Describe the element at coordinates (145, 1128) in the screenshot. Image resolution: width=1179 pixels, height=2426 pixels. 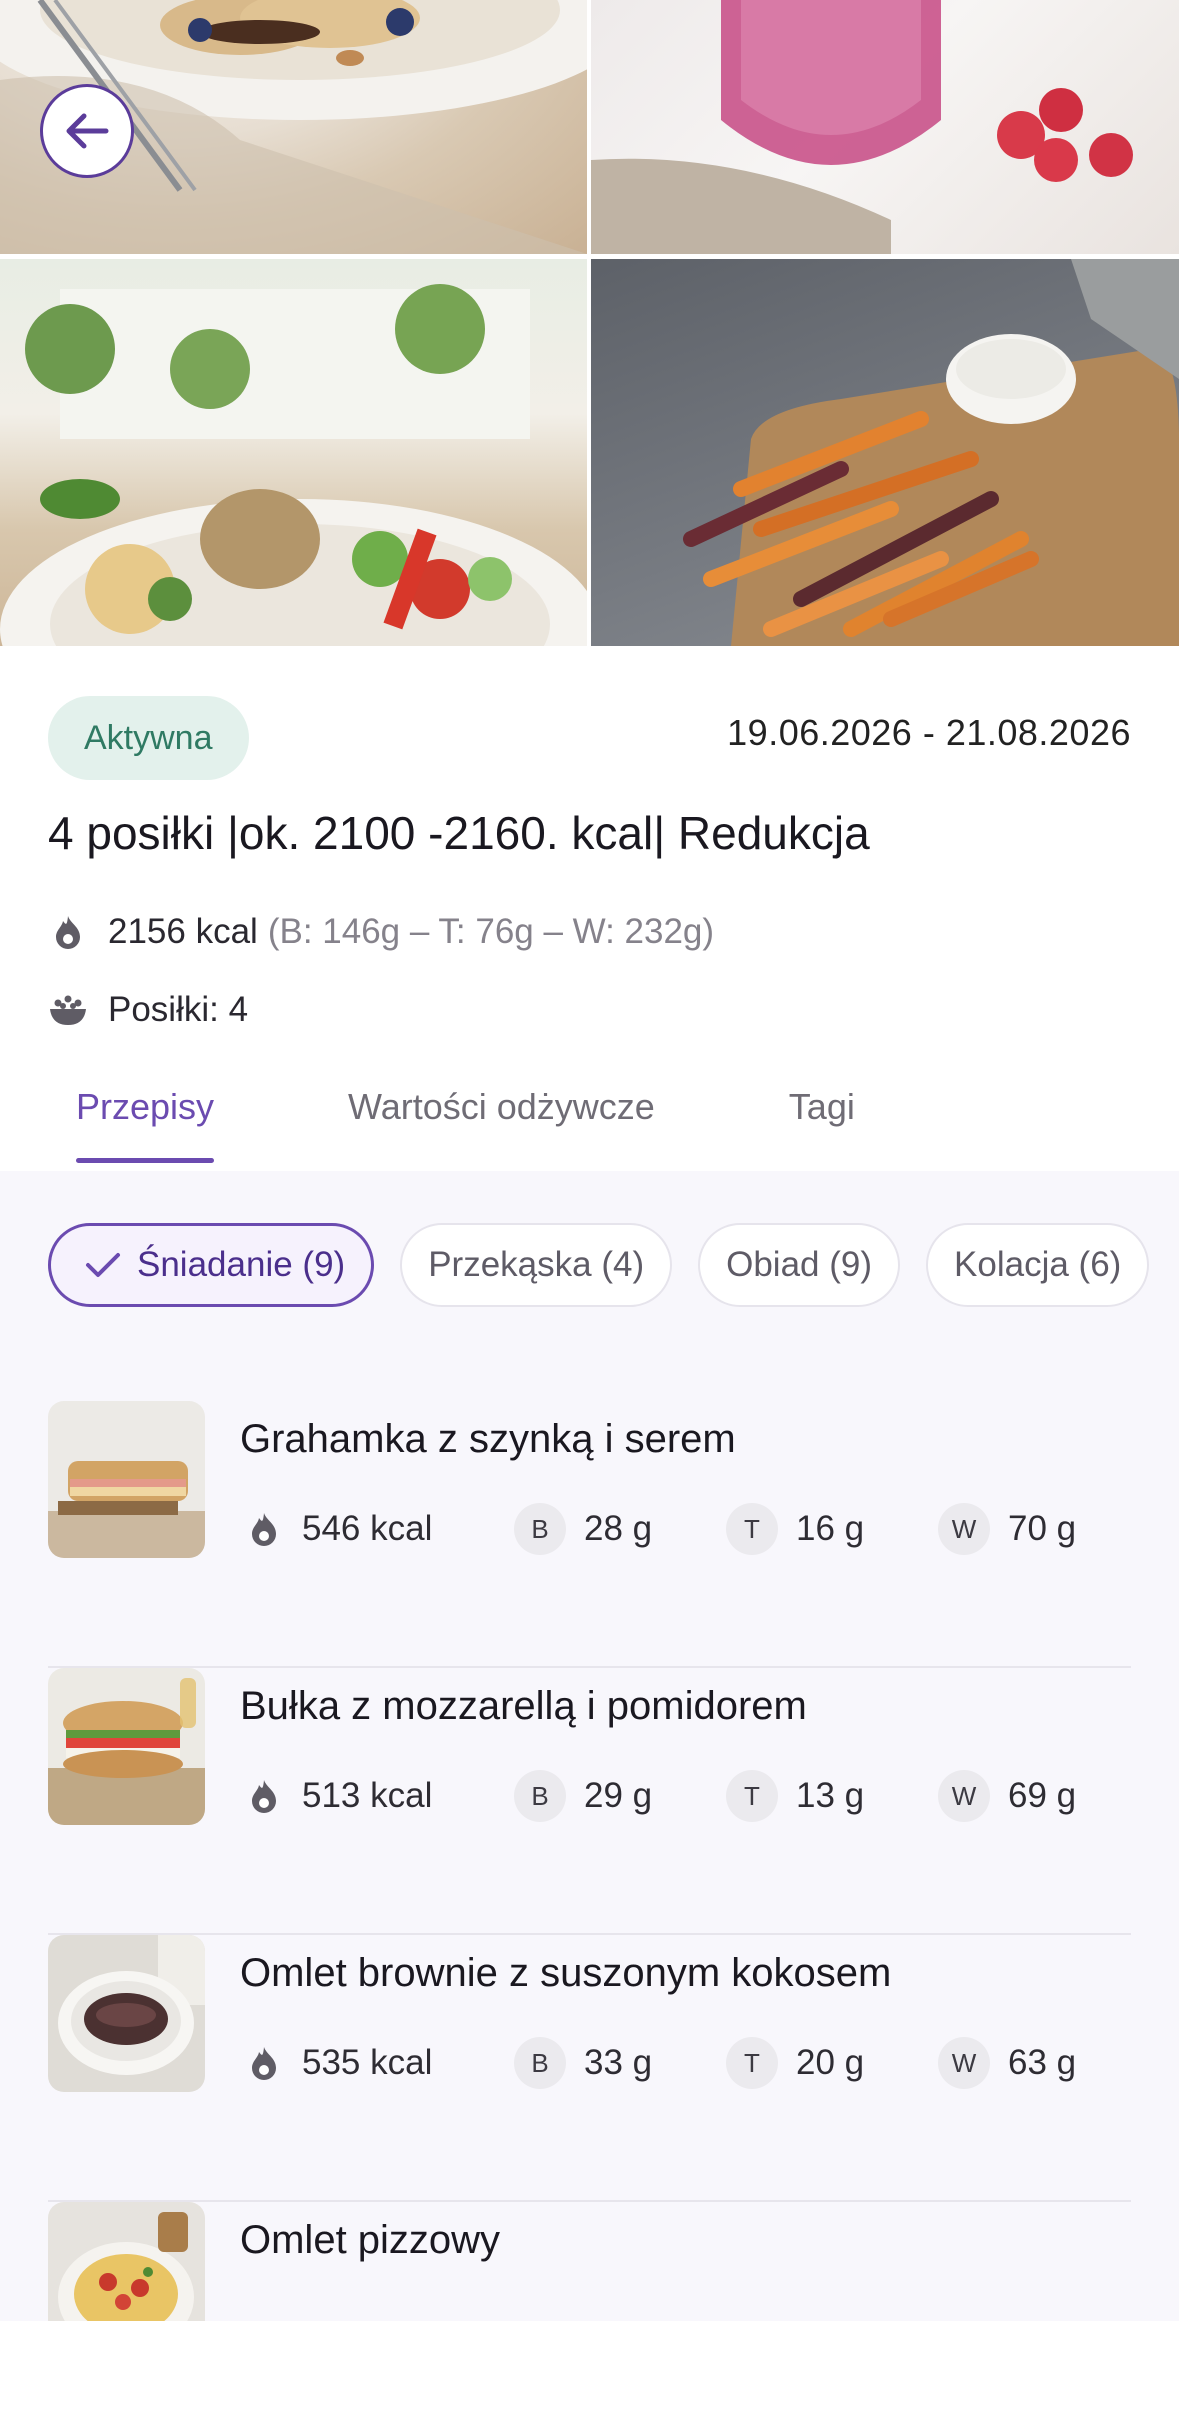
I see `tab-przepisy: Przepisy` at that location.